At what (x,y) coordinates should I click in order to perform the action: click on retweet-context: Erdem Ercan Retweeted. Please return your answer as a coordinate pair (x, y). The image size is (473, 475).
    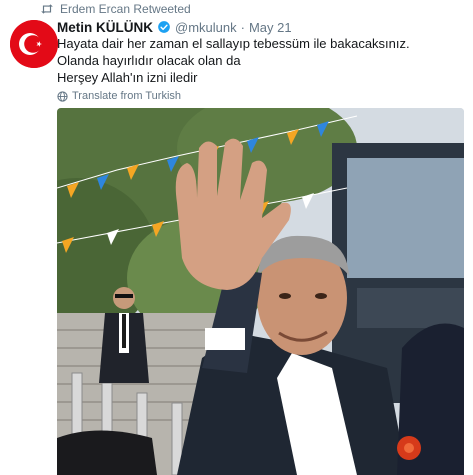
    Looking at the image, I should click on (115, 9).